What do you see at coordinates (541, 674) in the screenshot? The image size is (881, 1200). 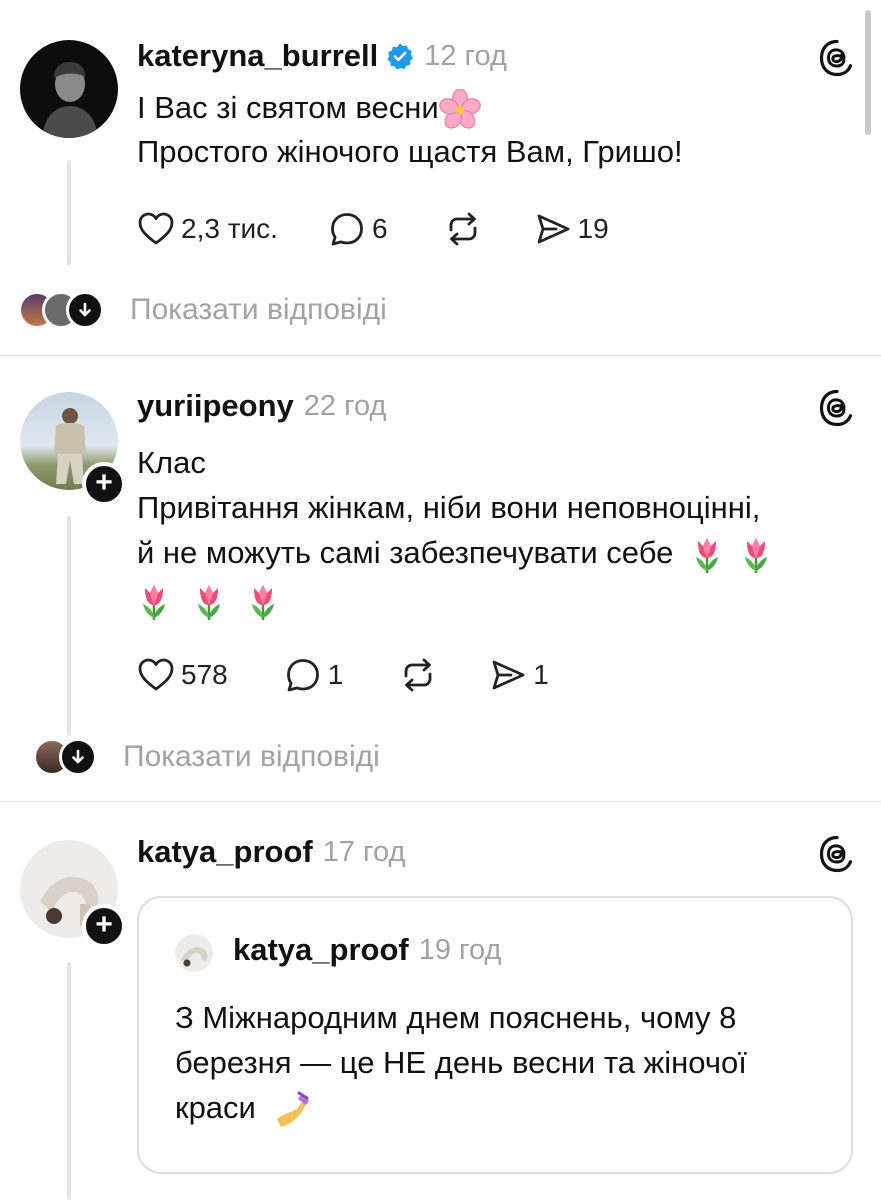 I see `share-count: 1` at bounding box center [541, 674].